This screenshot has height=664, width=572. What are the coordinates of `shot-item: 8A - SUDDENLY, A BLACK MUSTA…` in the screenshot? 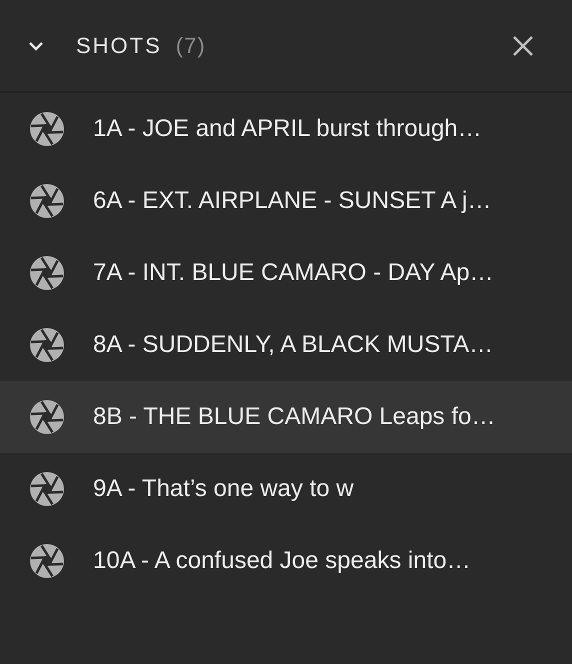 It's located at (286, 345).